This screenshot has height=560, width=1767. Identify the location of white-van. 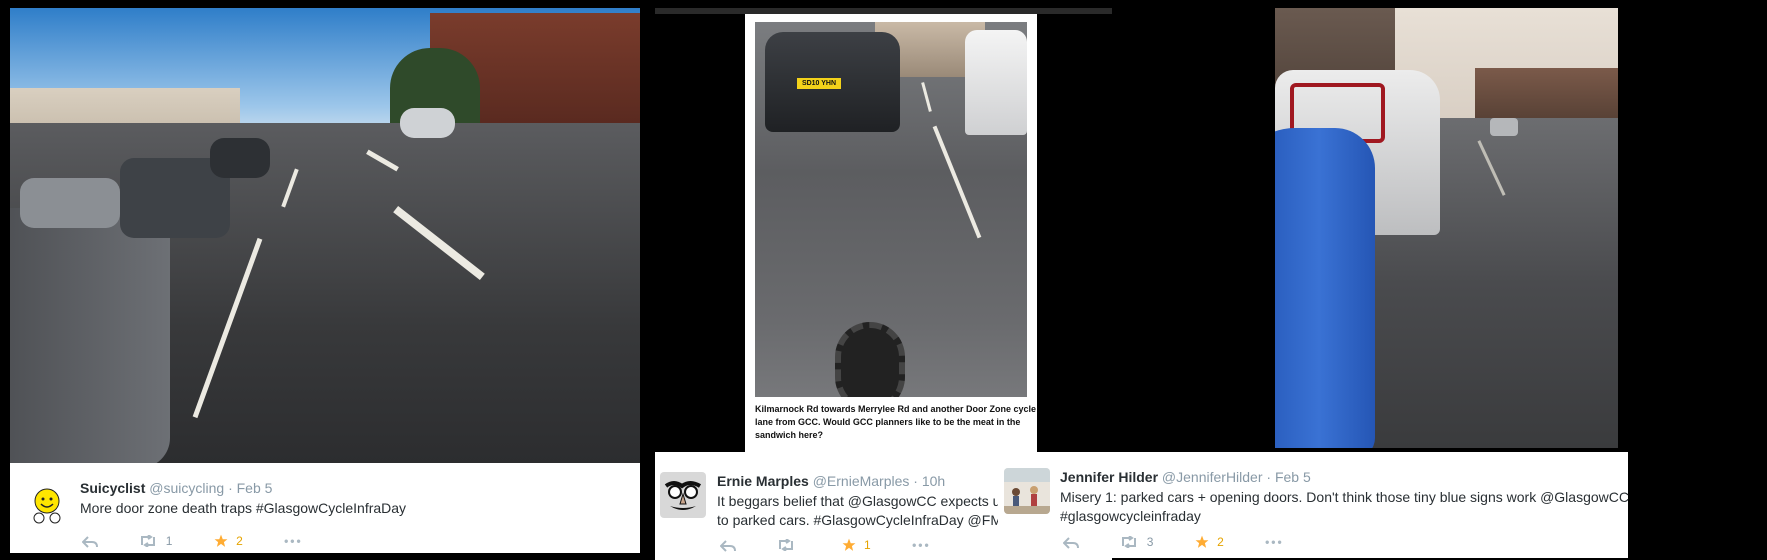
(996, 82).